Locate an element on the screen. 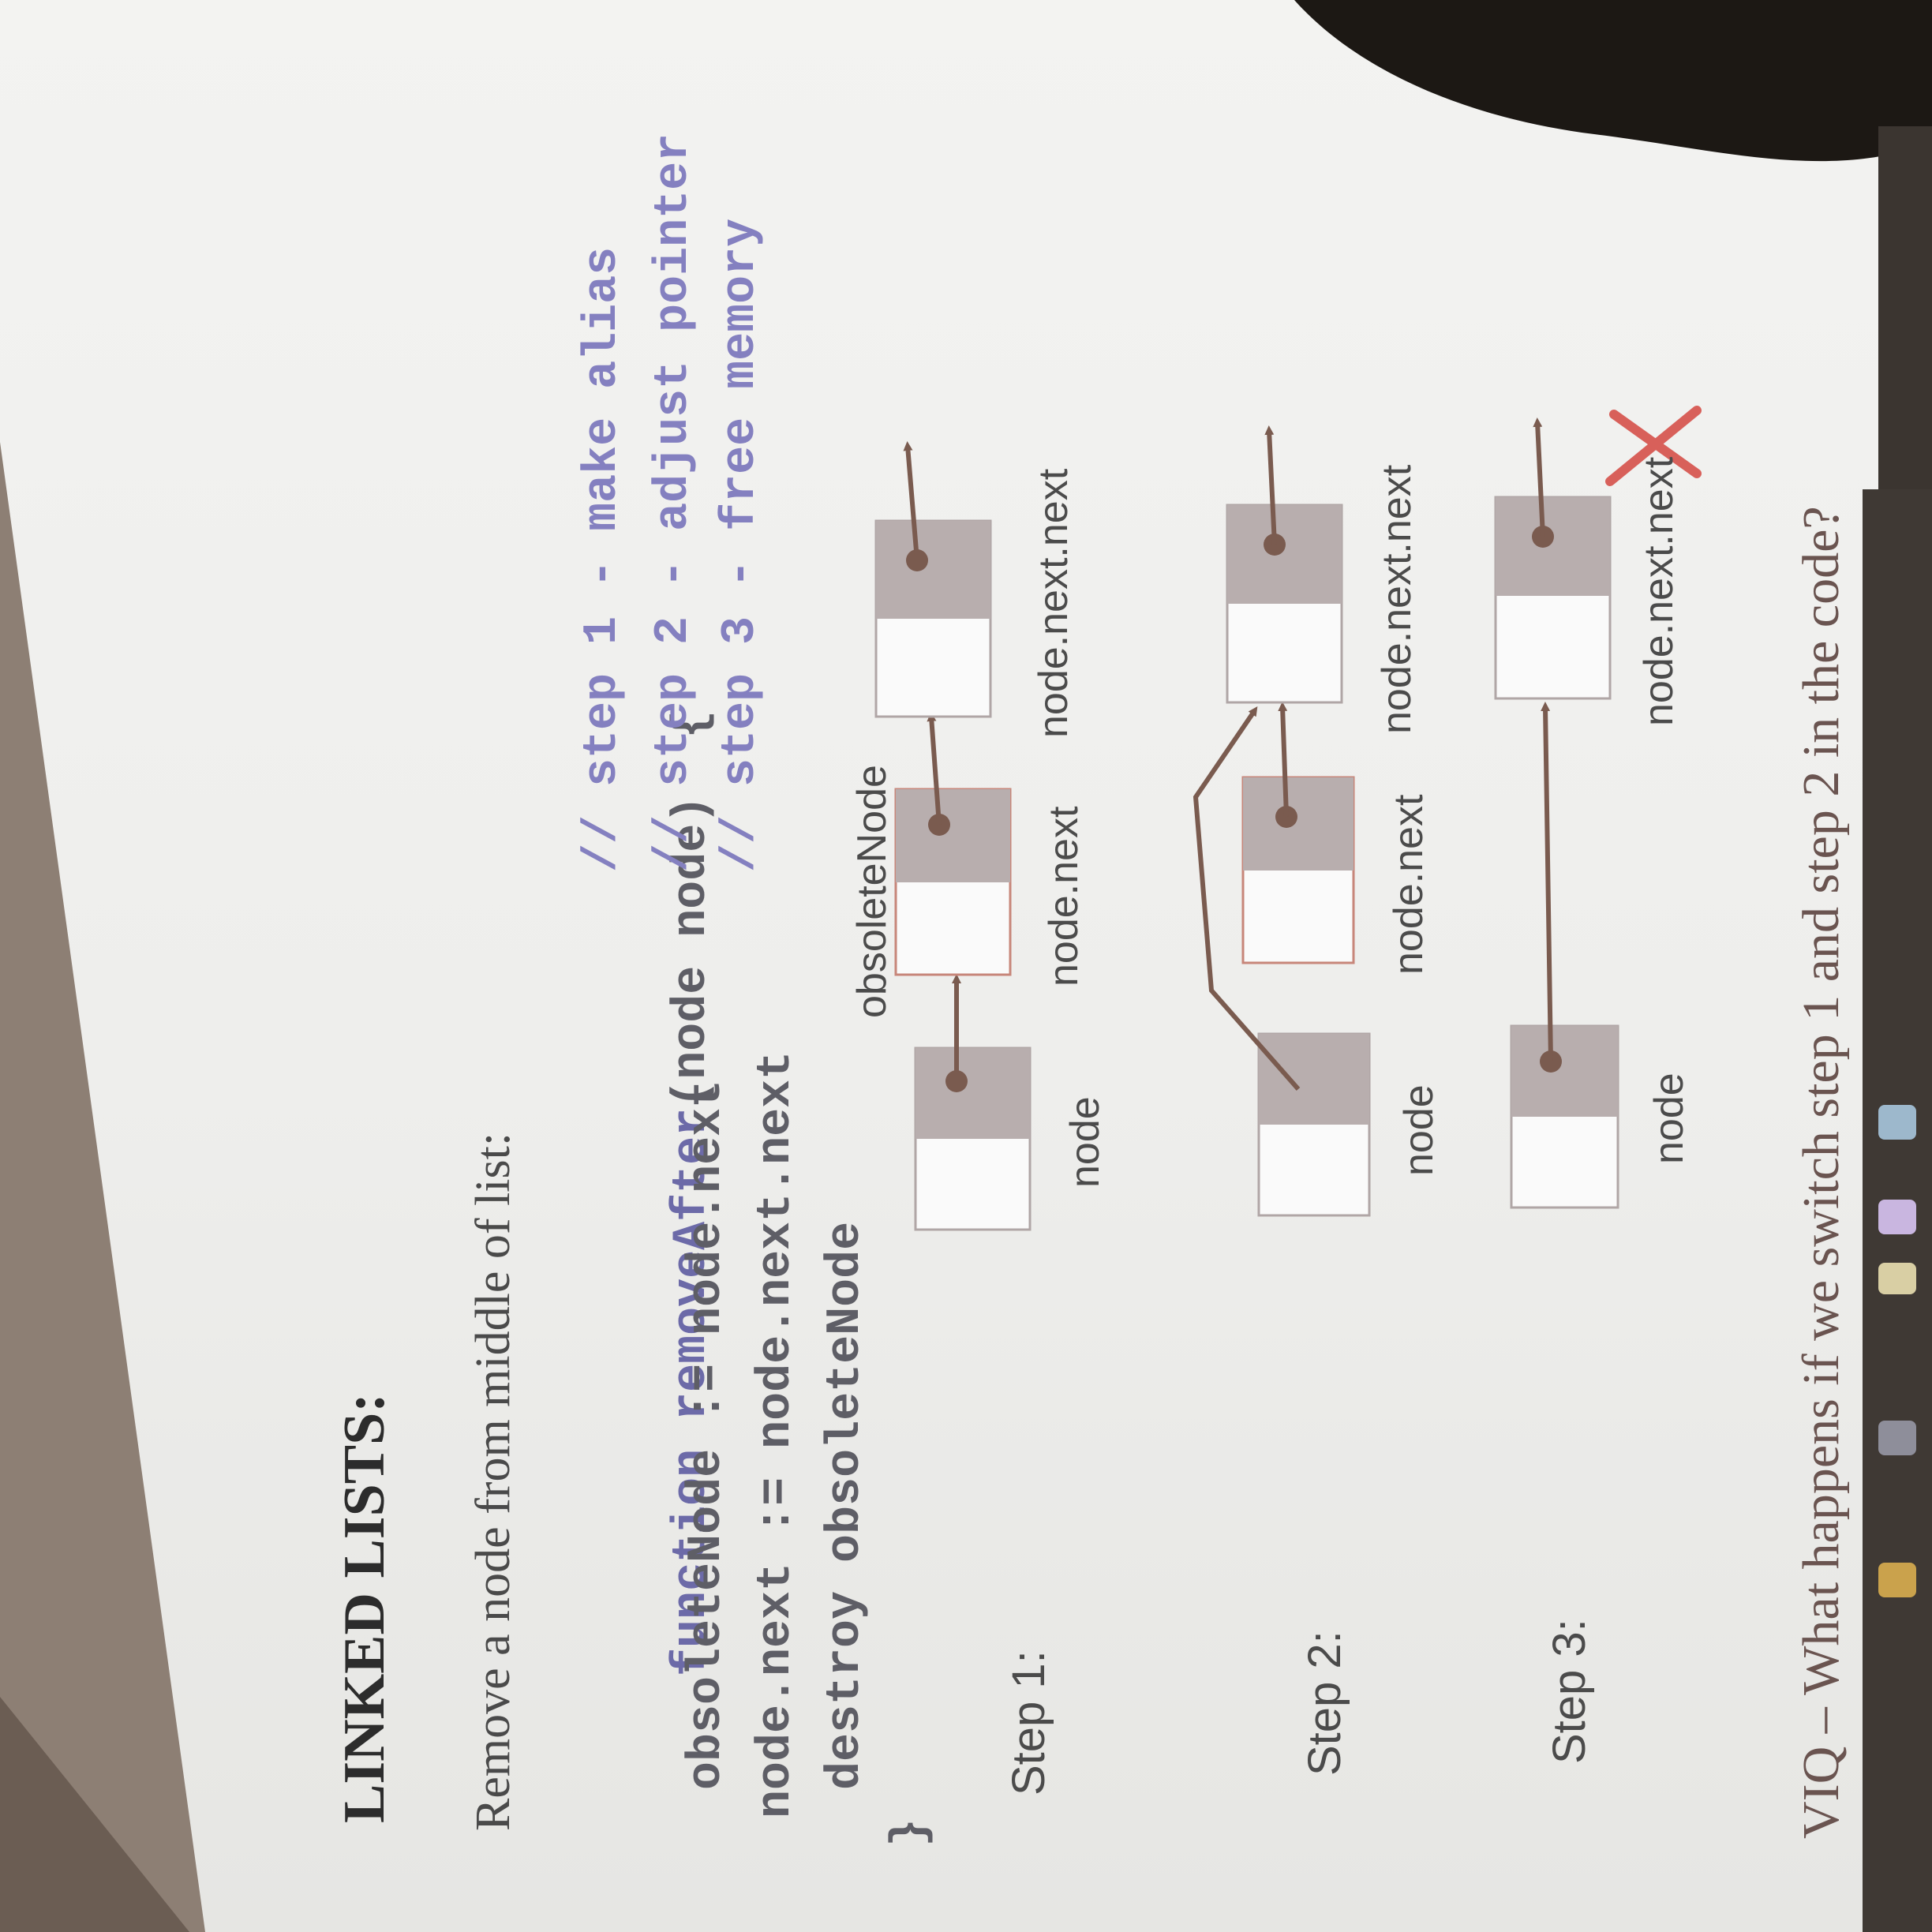  step3-node-next-next is located at coordinates (1553, 558).